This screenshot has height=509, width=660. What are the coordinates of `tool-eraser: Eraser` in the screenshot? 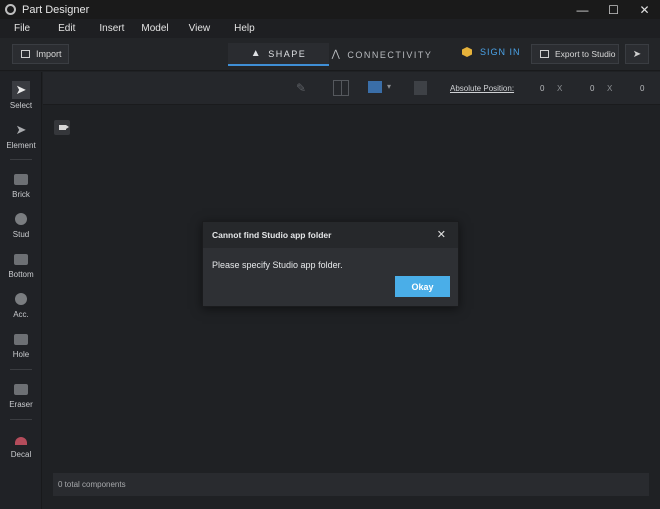 It's located at (21, 394).